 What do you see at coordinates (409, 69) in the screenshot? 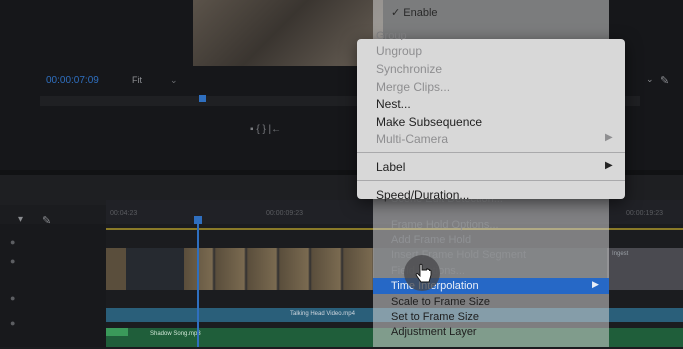
I see `menu-item-synchronize: Synchronize` at bounding box center [409, 69].